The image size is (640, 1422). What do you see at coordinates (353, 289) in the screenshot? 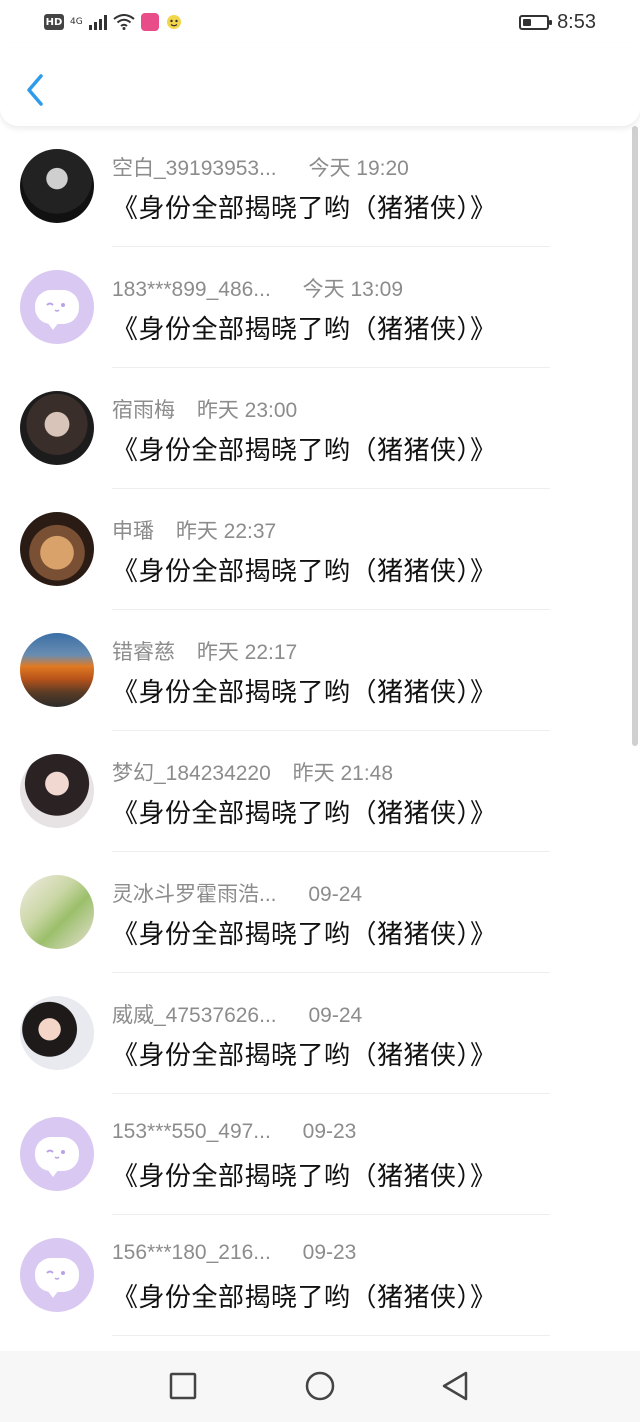
I see `timestamp: 今天 13:09` at bounding box center [353, 289].